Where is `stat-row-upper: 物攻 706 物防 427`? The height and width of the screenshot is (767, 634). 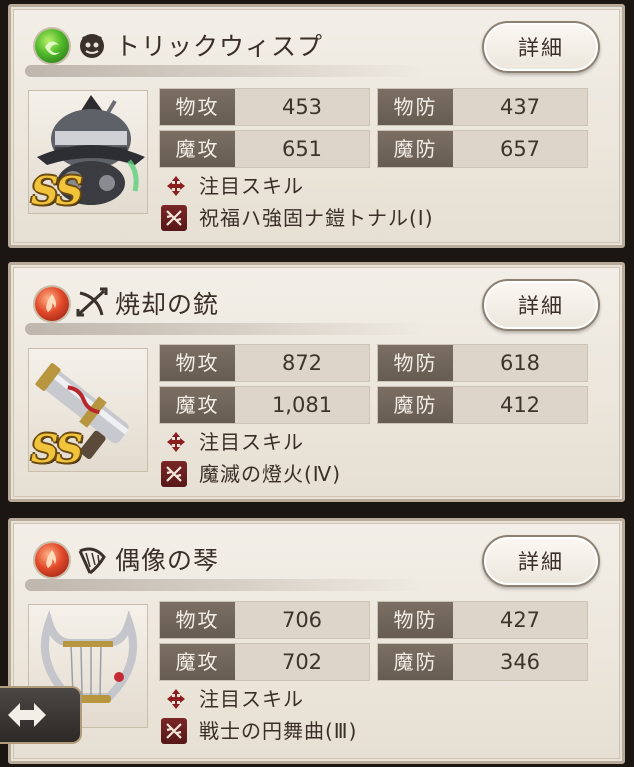 stat-row-upper: 物攻 706 物防 427 is located at coordinates (381, 620).